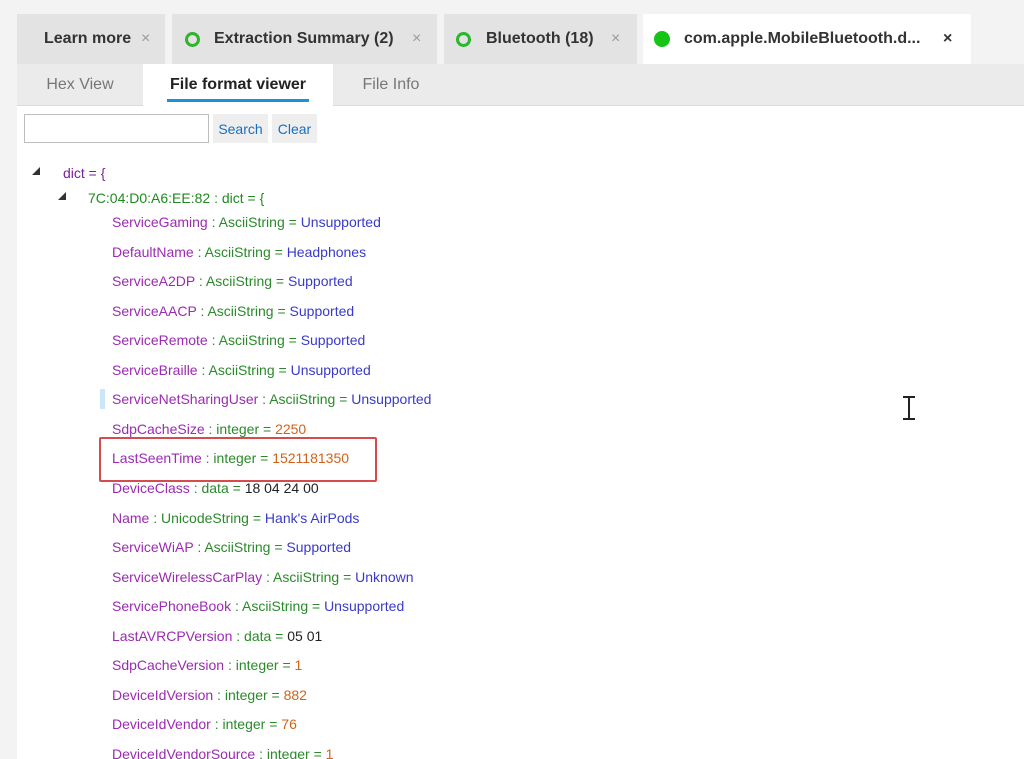 Image resolution: width=1024 pixels, height=759 pixels. I want to click on entry-value: Hank's AirPods, so click(312, 517).